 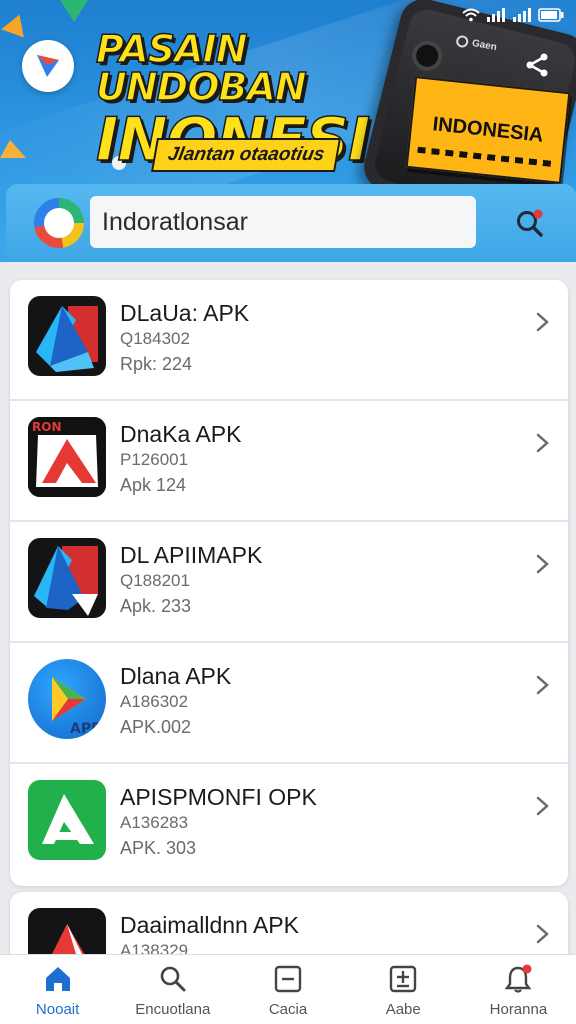 I want to click on green-a-icon, so click(x=67, y=820).